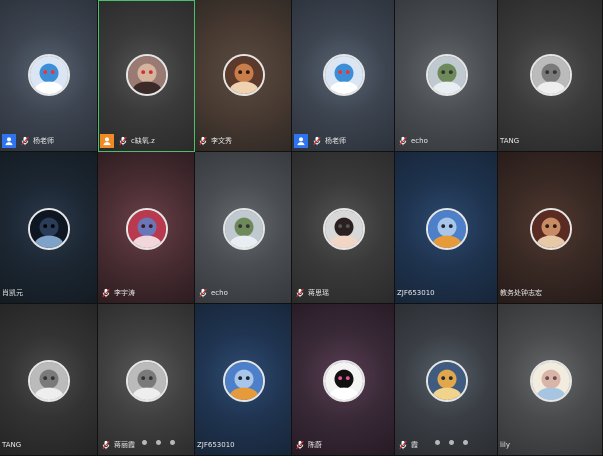 Image resolution: width=603 pixels, height=456 pixels. I want to click on portrait-avatar, so click(243, 75).